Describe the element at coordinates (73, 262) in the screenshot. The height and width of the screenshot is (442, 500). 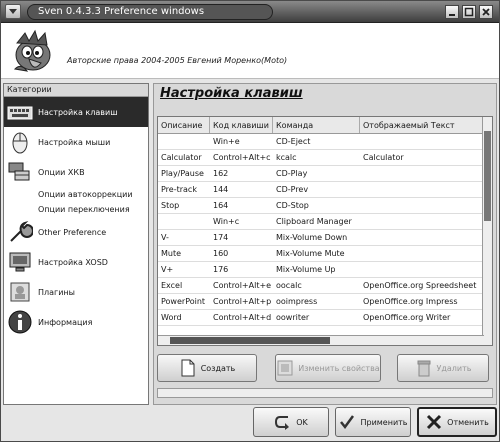
I see `sidebar-item-label: Настройка XOSD` at that location.